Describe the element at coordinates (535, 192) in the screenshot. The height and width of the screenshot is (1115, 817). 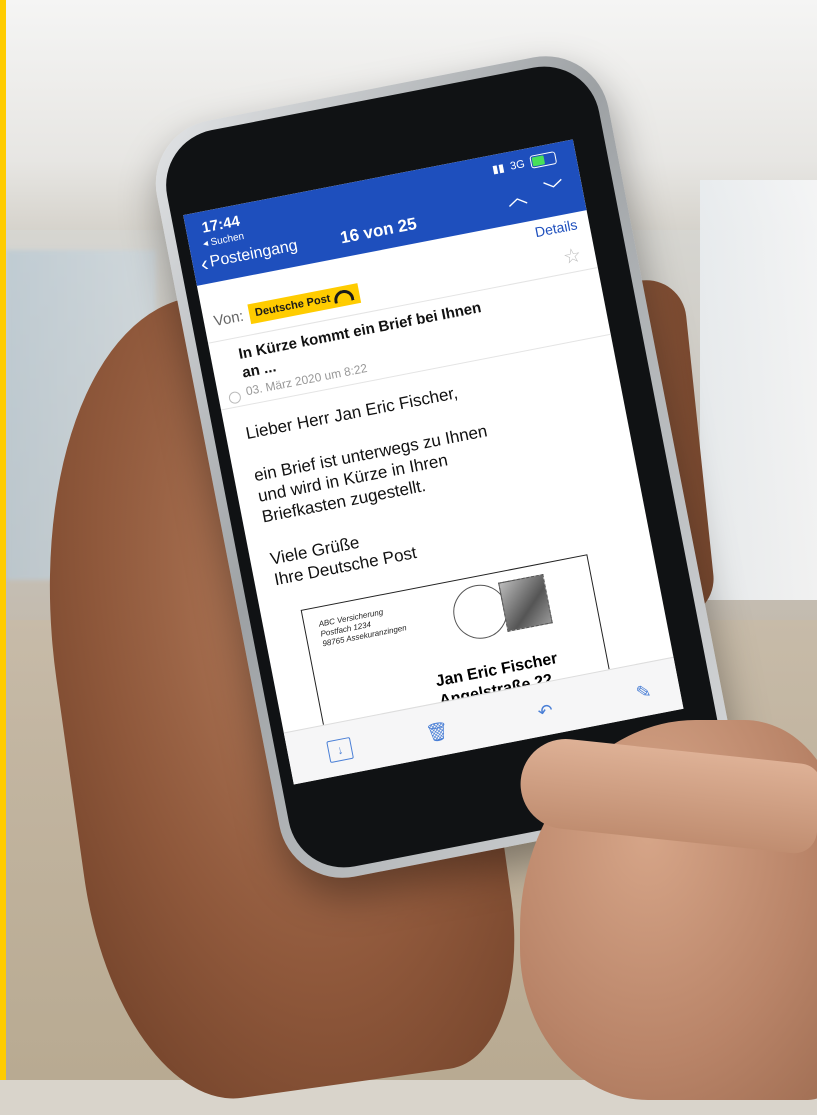
I see `message-nav-arrows: ︿ ﹀` at that location.